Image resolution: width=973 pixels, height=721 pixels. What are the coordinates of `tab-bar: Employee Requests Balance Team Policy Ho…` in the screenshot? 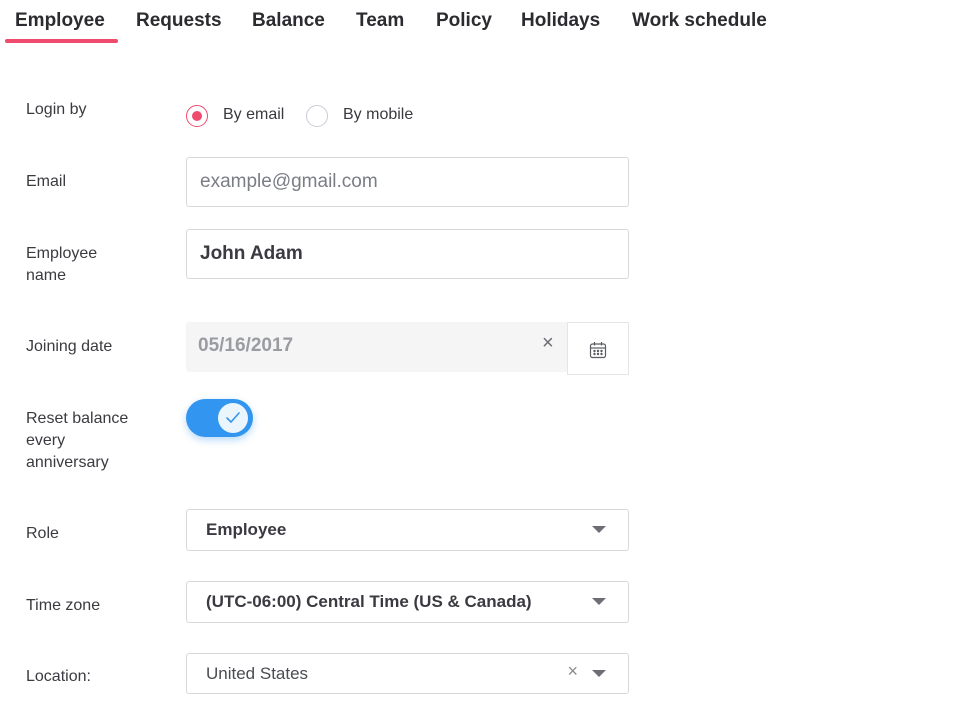 It's located at (486, 24).